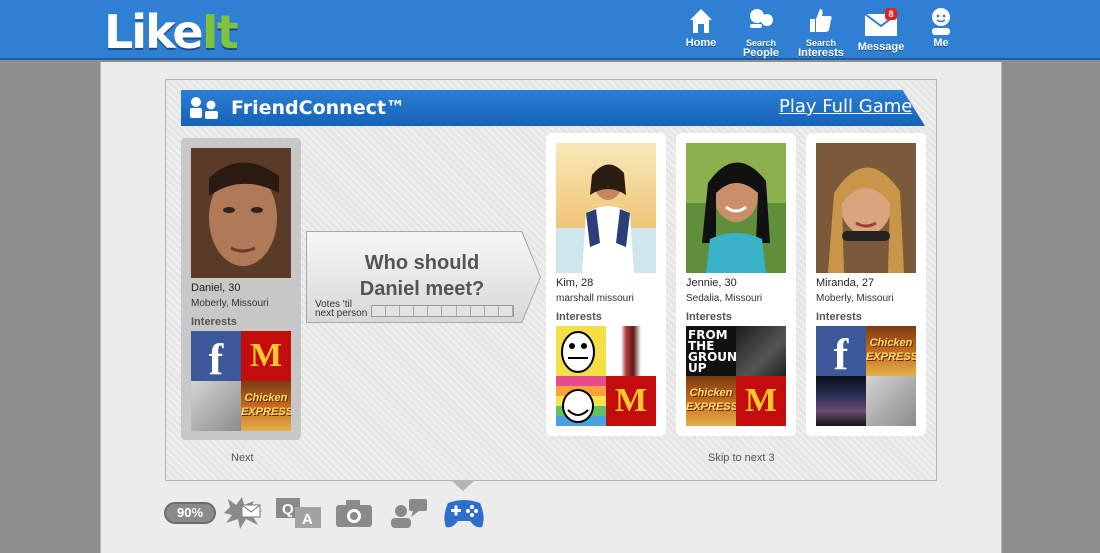 The image size is (1100, 553). What do you see at coordinates (241, 213) in the screenshot?
I see `player-photo` at bounding box center [241, 213].